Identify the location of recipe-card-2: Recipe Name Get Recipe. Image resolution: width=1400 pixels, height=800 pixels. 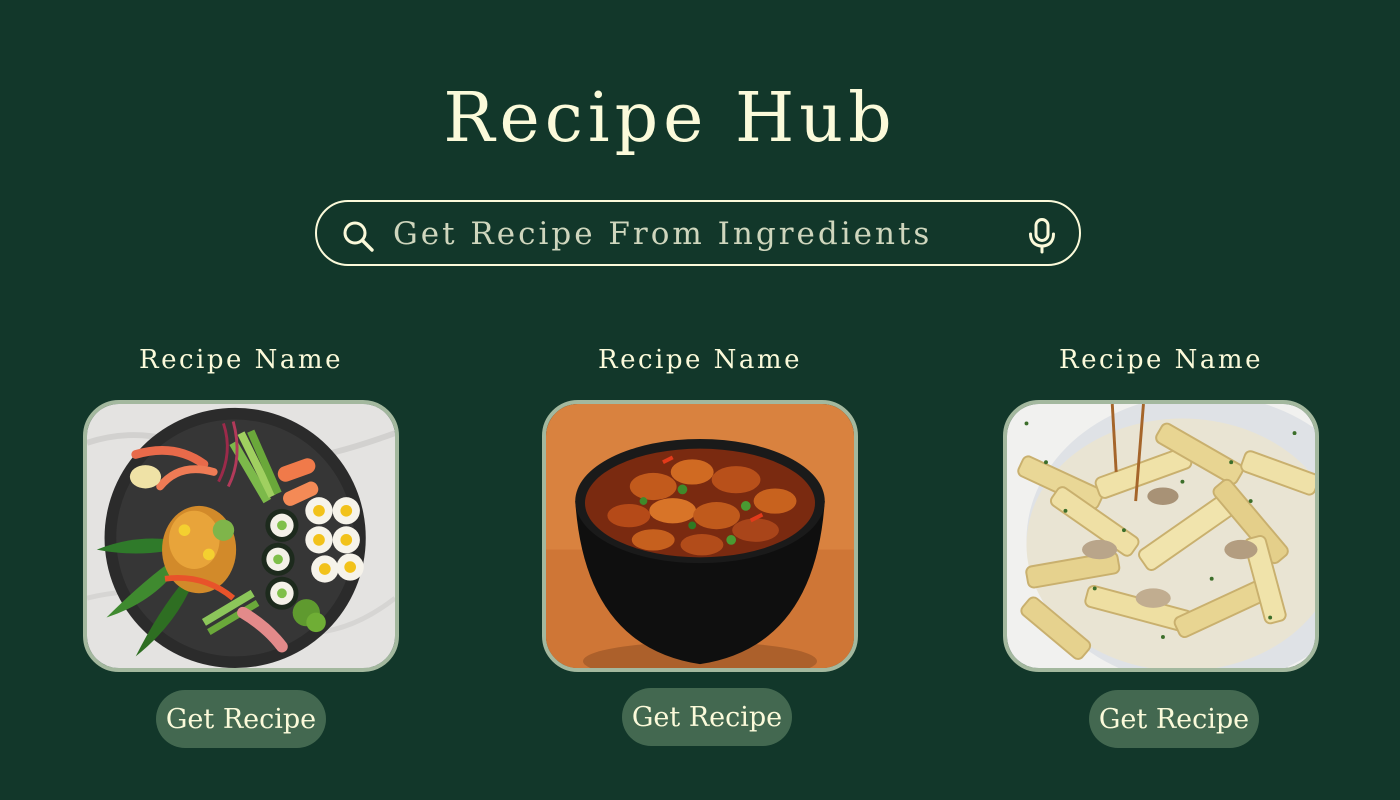
(700, 543).